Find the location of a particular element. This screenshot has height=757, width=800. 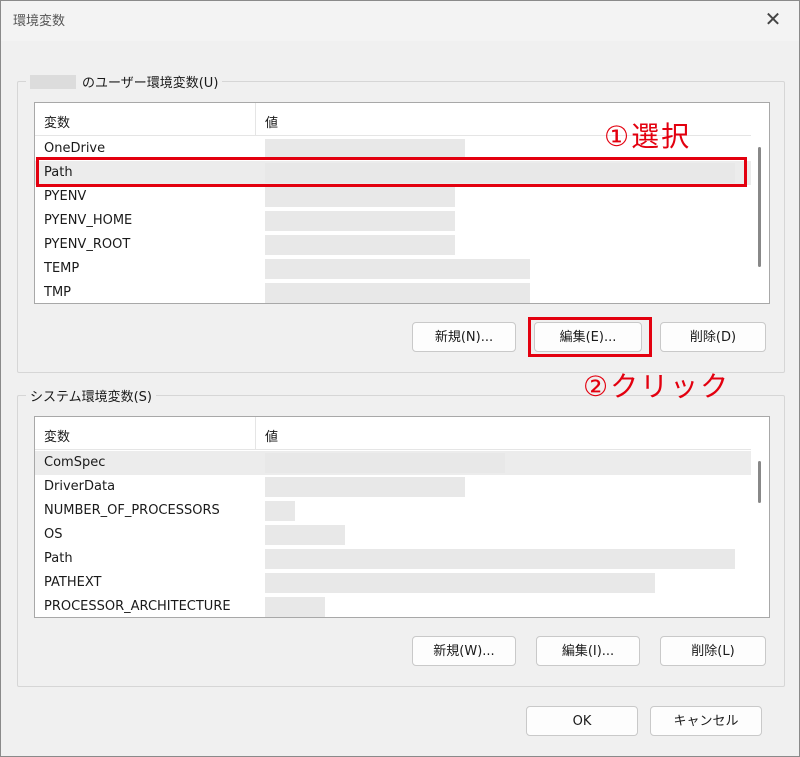

table-row: PYENV_ROOT is located at coordinates (393, 245).